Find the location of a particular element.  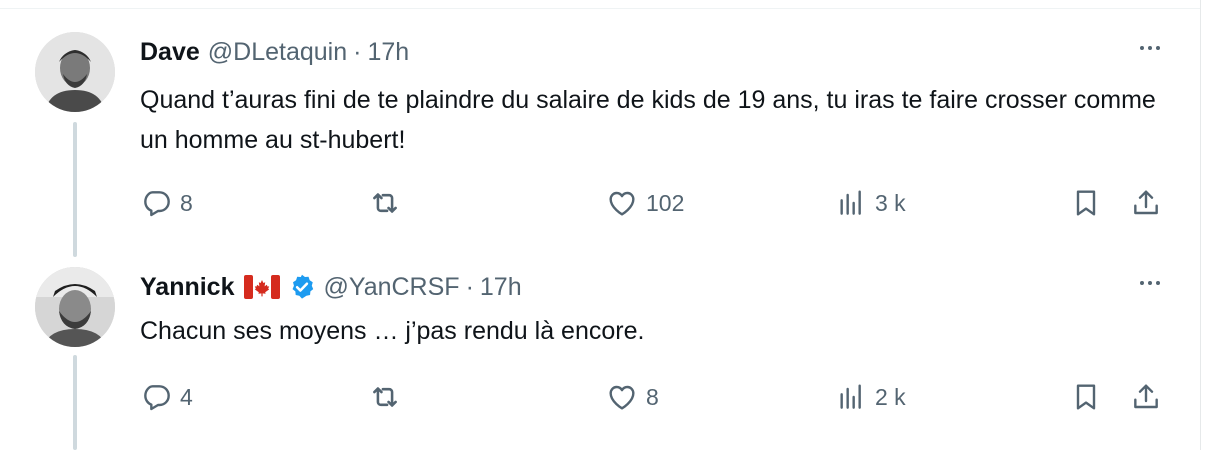

views-button: 3 k is located at coordinates (870, 203).